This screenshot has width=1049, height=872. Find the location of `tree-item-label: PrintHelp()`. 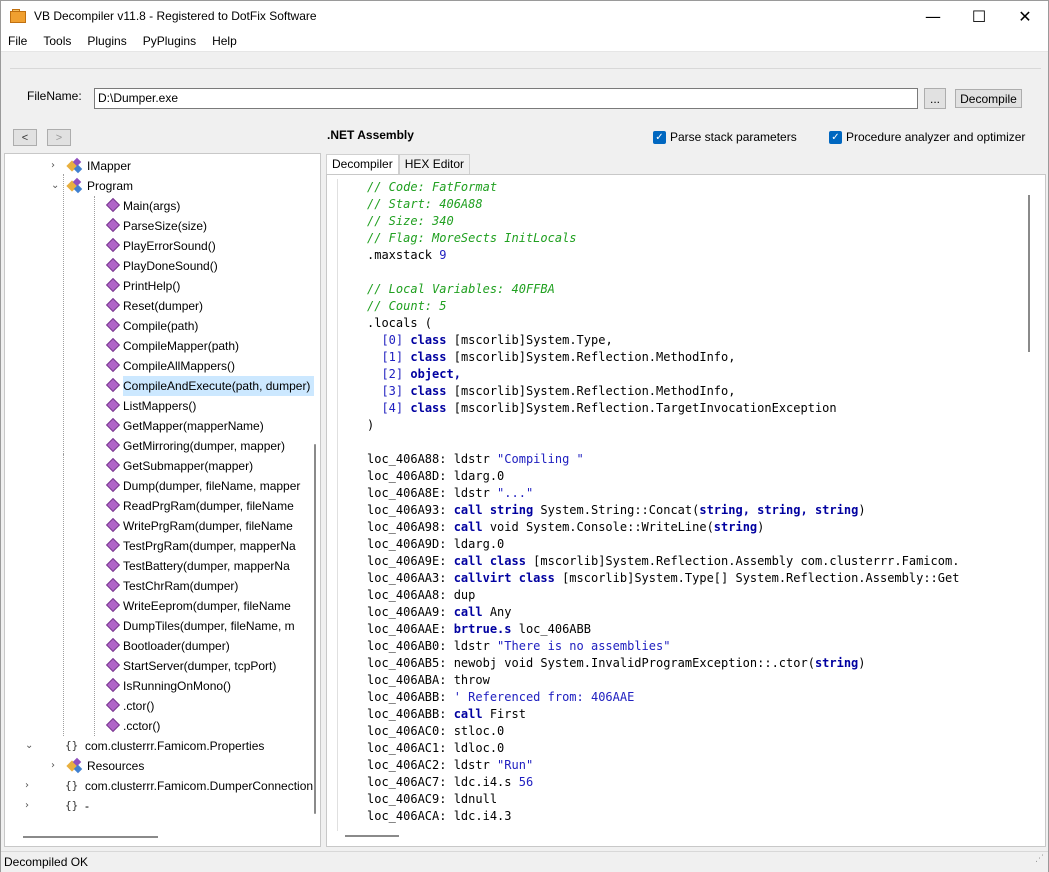

tree-item-label: PrintHelp() is located at coordinates (152, 286).